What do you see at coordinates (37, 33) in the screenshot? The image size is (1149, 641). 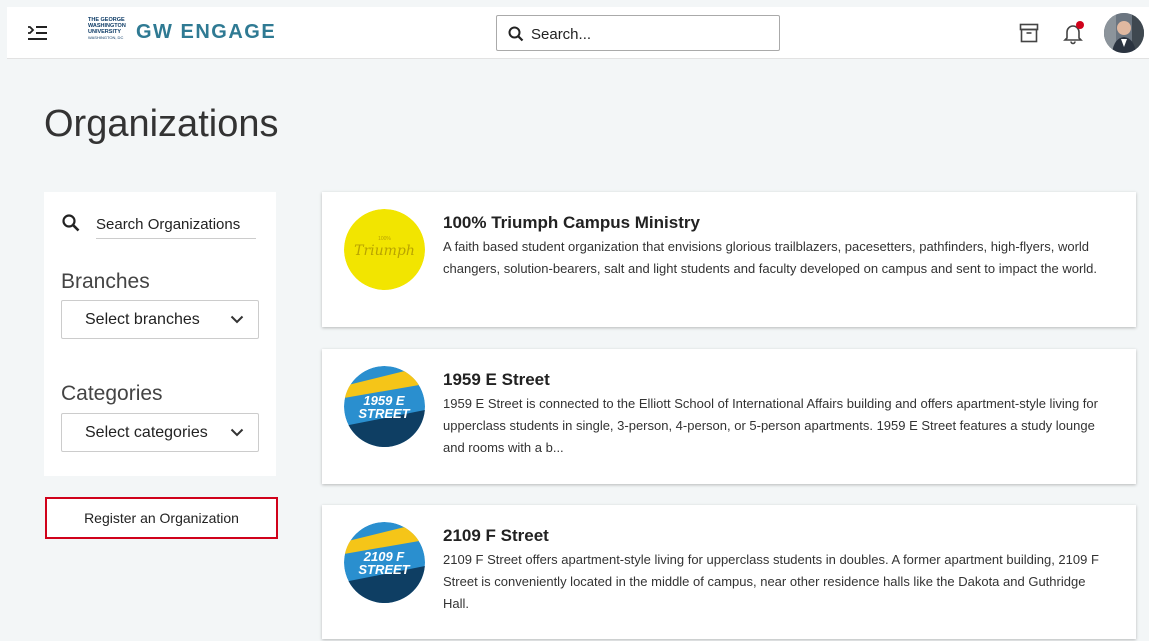 I see `menu-icon` at bounding box center [37, 33].